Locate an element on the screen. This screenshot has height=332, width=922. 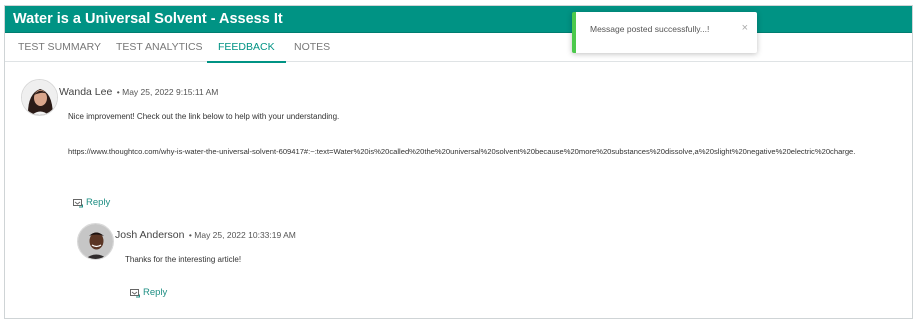
page-title: Water is a Universal Solvent - Assess It is located at coordinates (458, 19).